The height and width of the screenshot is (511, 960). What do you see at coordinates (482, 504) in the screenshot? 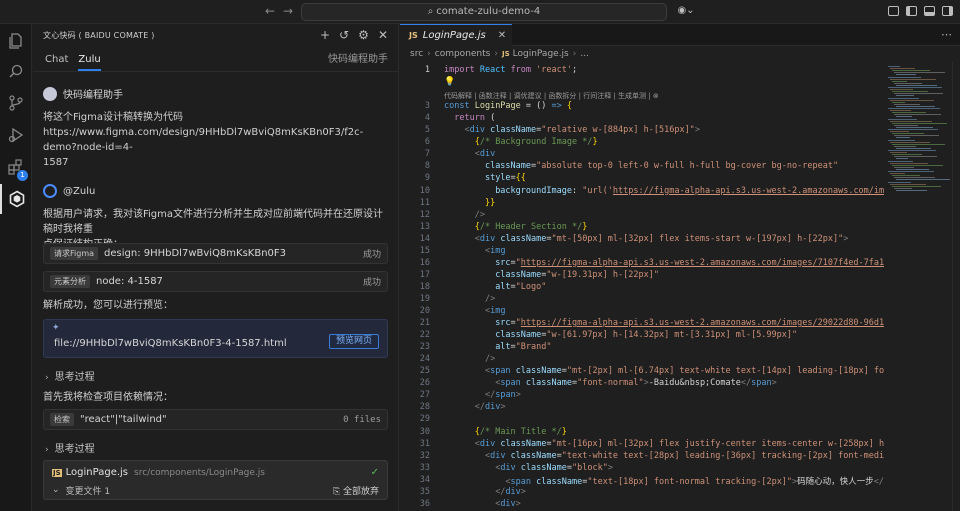
I see `code-line: <div>` at bounding box center [482, 504].